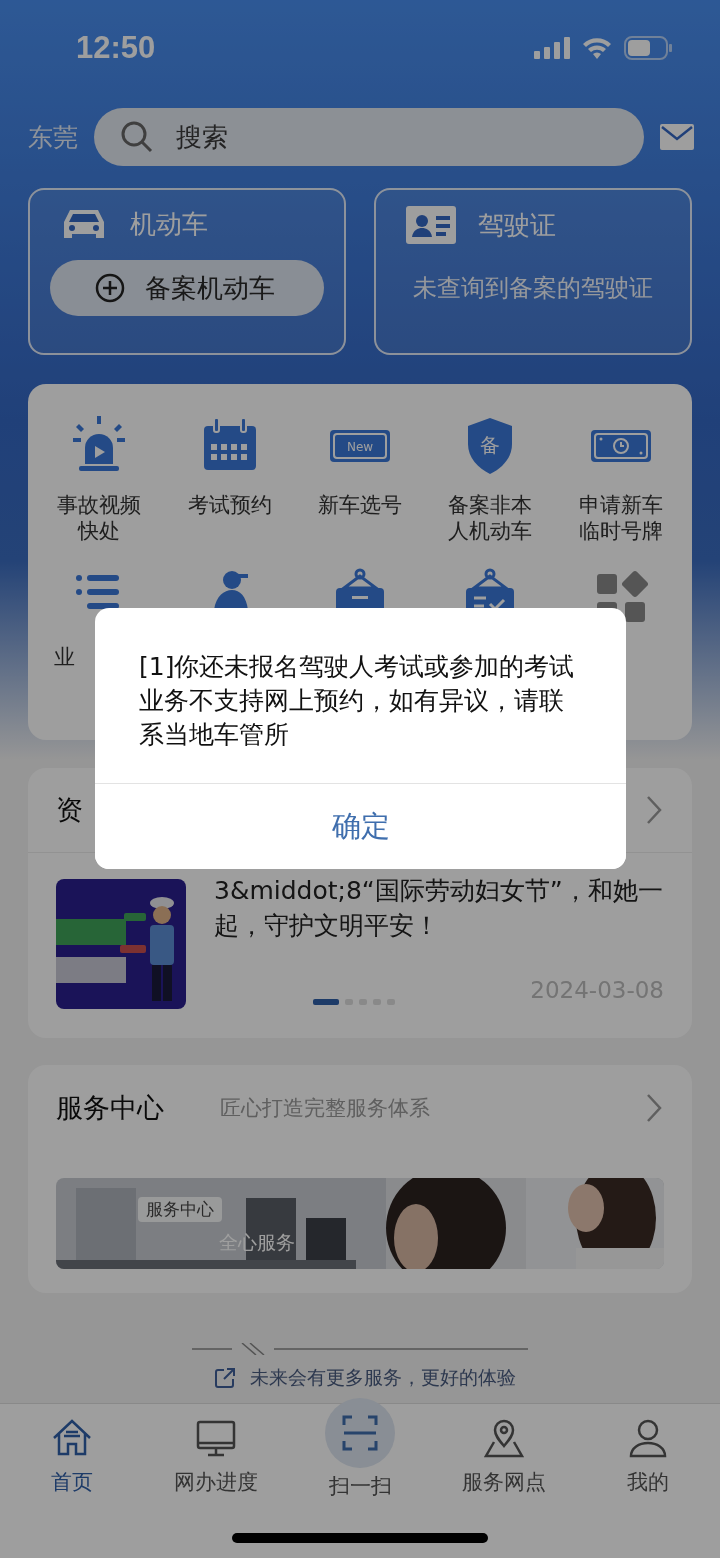 This screenshot has width=720, height=1558. Describe the element at coordinates (490, 445) in the screenshot. I see `shield-glyph: 备` at that location.